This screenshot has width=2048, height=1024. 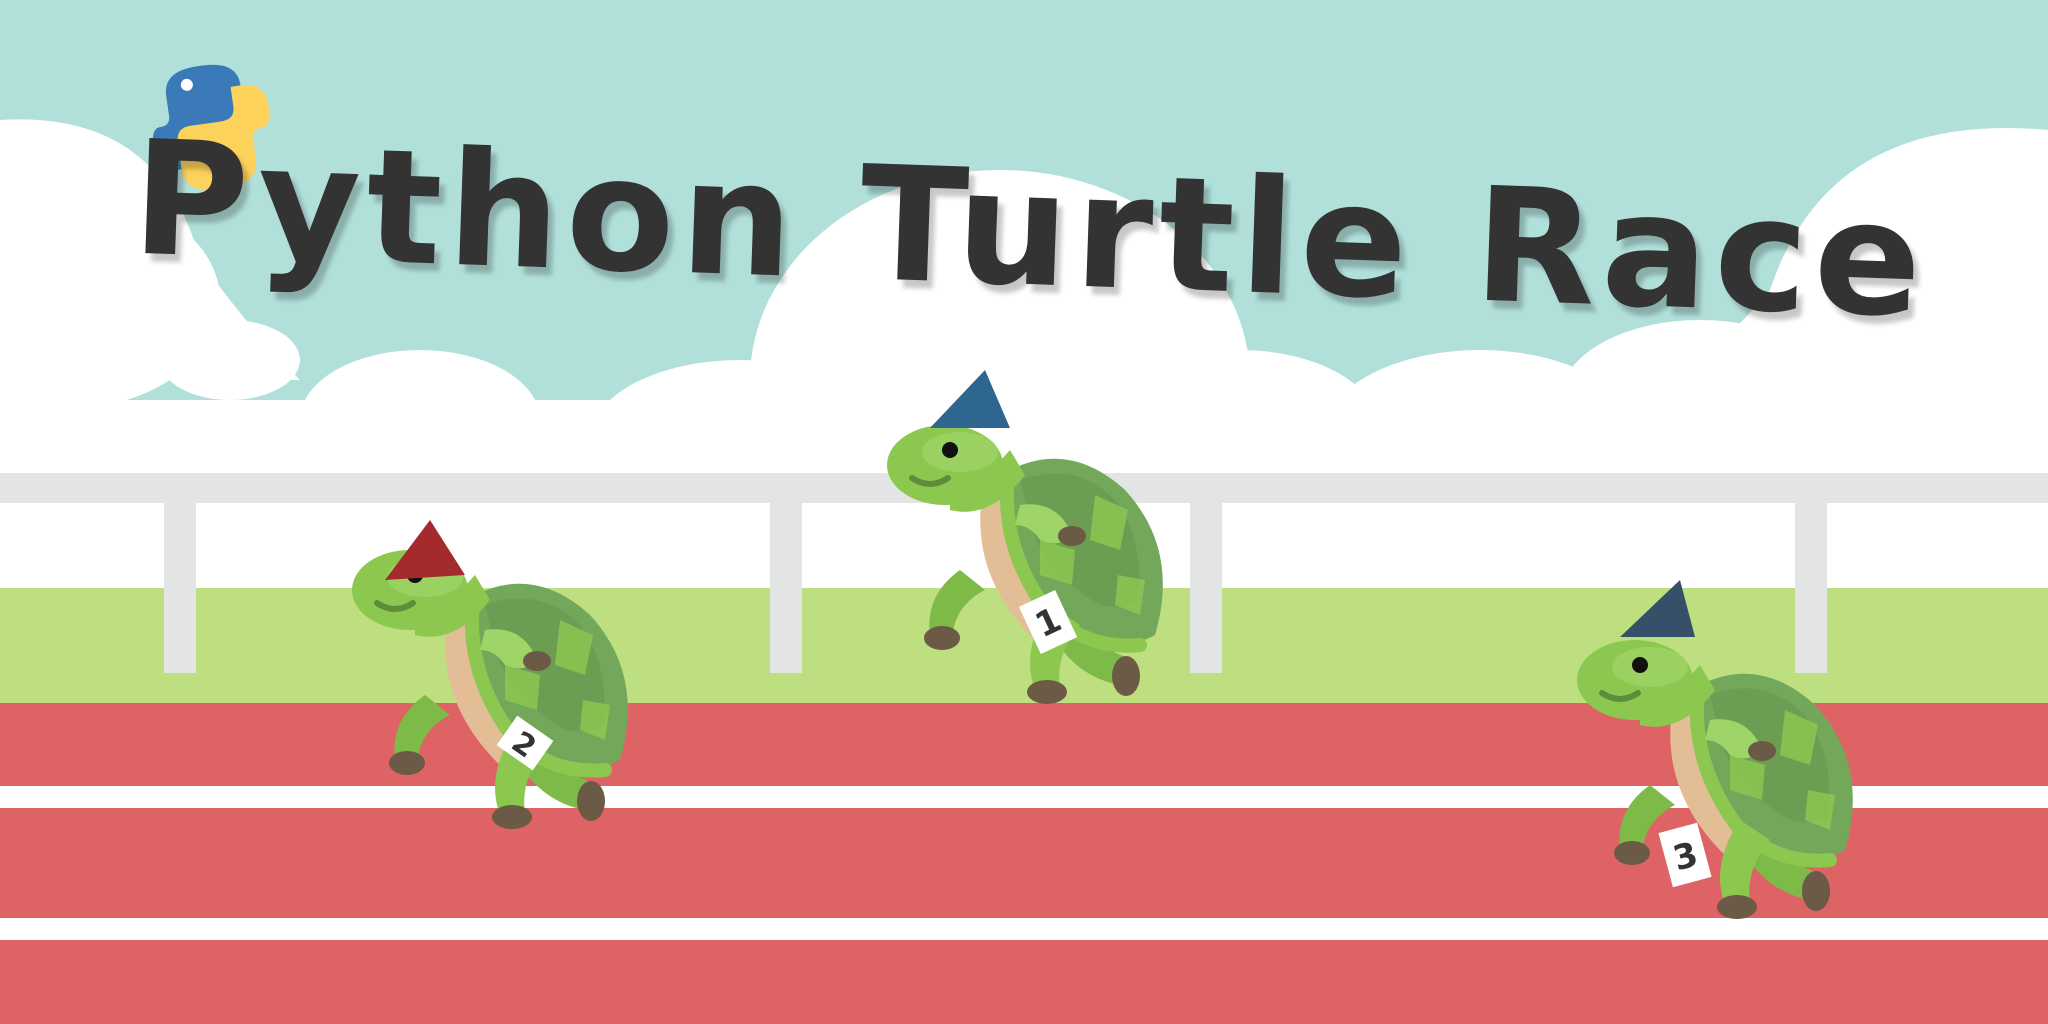 What do you see at coordinates (1024, 929) in the screenshot?
I see `lane-line` at bounding box center [1024, 929].